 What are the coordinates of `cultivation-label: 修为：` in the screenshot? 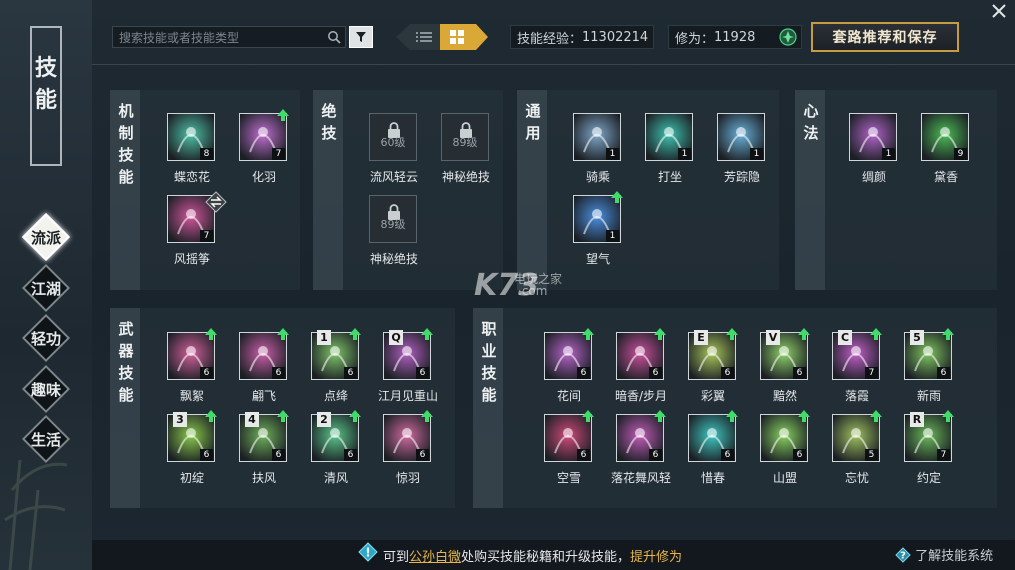 It's located at (695, 39).